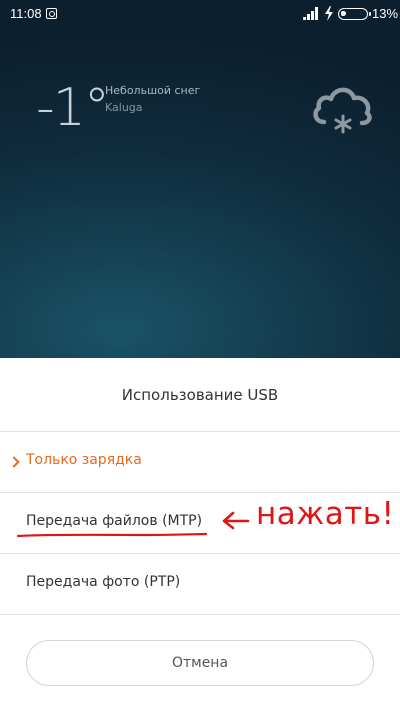 This screenshot has height=711, width=400. I want to click on annotation-underline, so click(112, 535).